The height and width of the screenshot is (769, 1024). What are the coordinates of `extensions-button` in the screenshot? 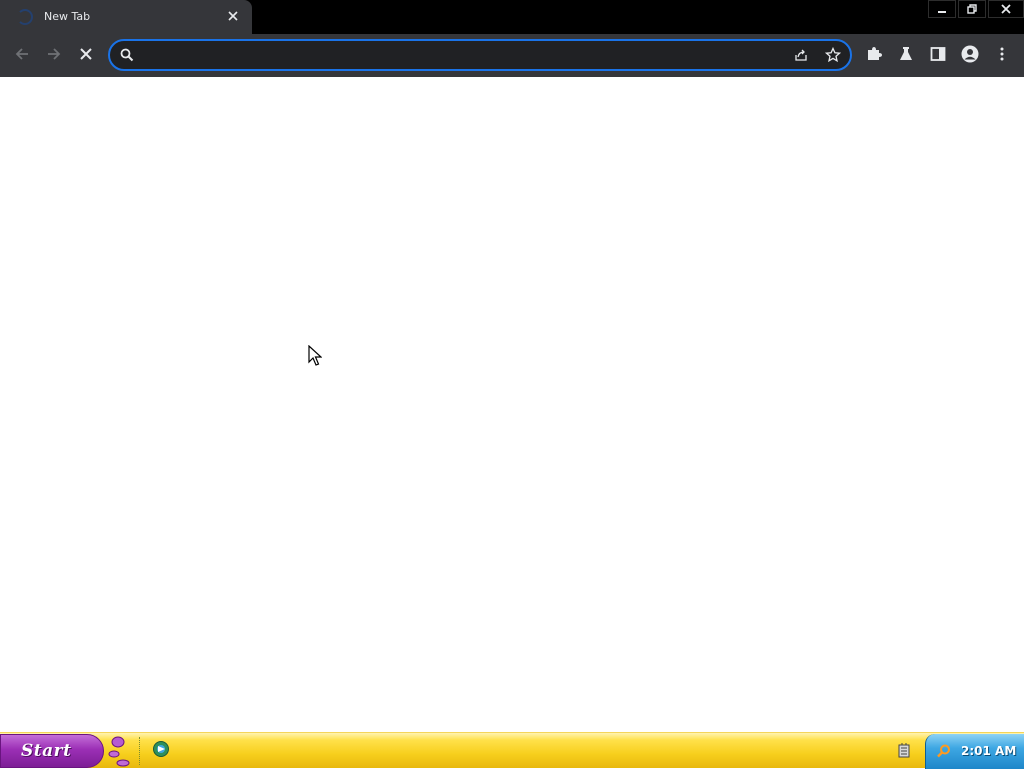 It's located at (874, 54).